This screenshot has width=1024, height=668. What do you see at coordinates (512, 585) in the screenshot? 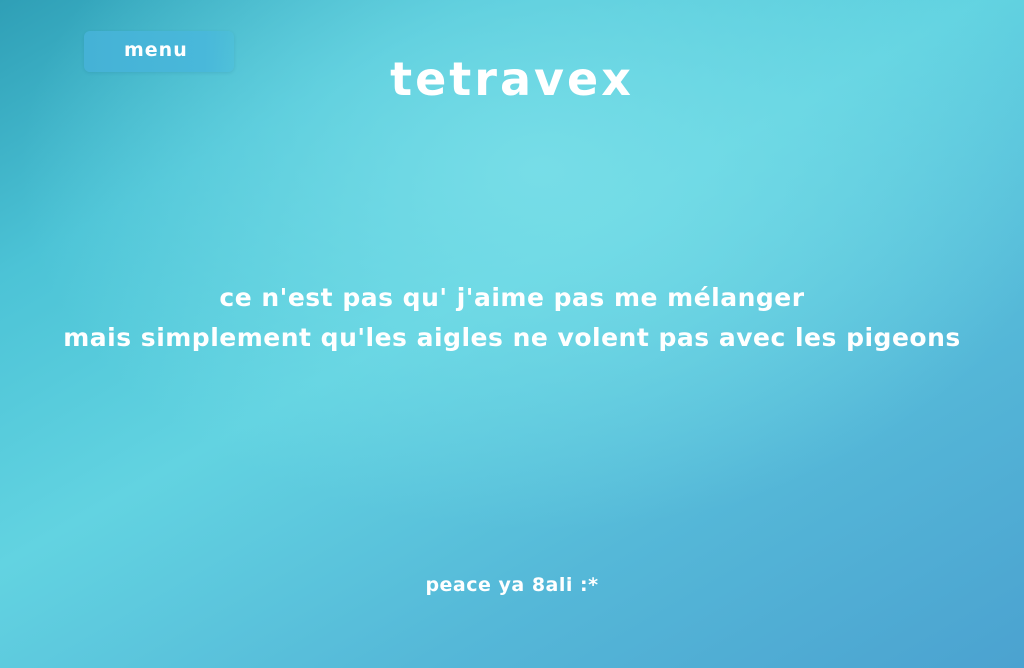
I see `footer-note: peace ya 8ali :*` at bounding box center [512, 585].